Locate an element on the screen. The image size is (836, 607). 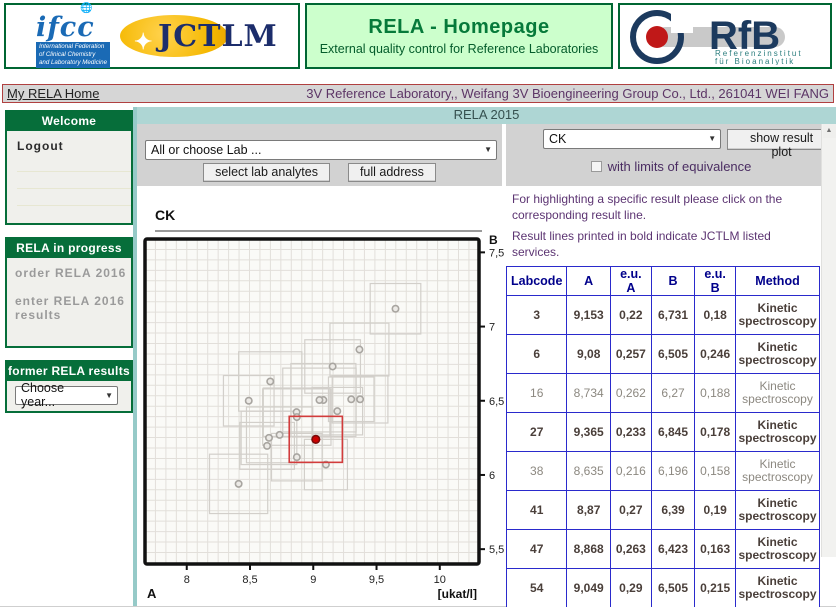
cell-b: 6,423 is located at coordinates (673, 549).